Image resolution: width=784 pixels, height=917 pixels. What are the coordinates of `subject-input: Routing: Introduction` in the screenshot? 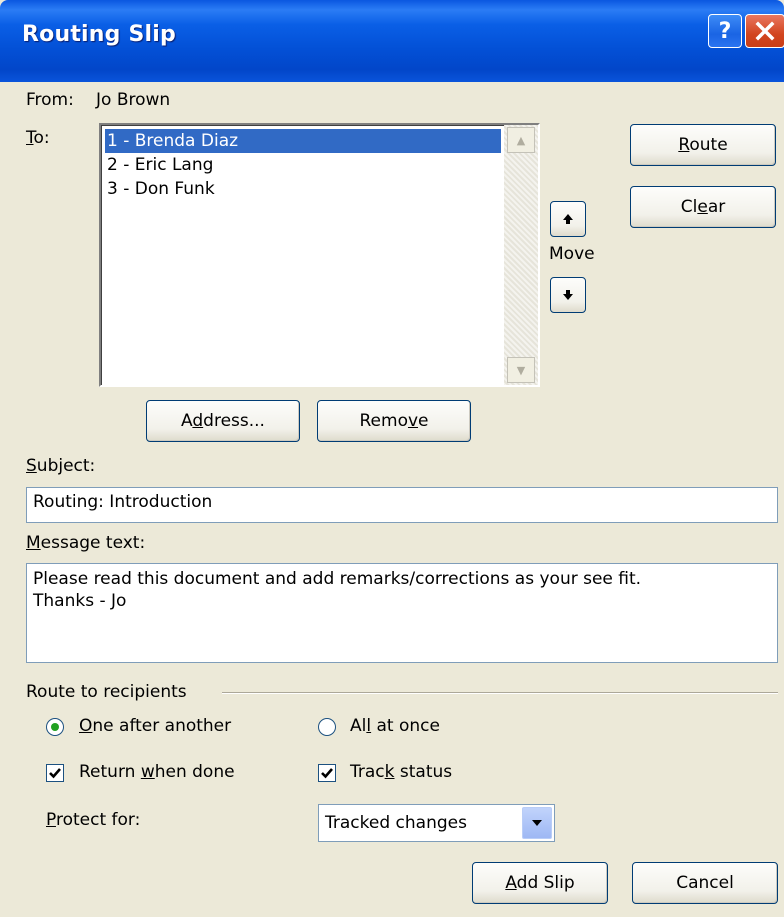 It's located at (402, 505).